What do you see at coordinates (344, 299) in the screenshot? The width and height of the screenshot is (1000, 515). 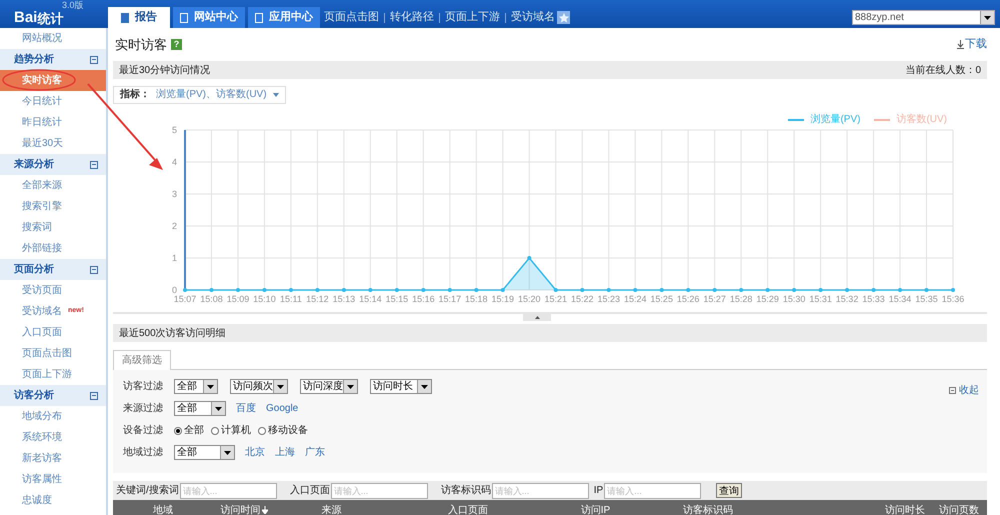 I see `x-tick-label: 15:13` at bounding box center [344, 299].